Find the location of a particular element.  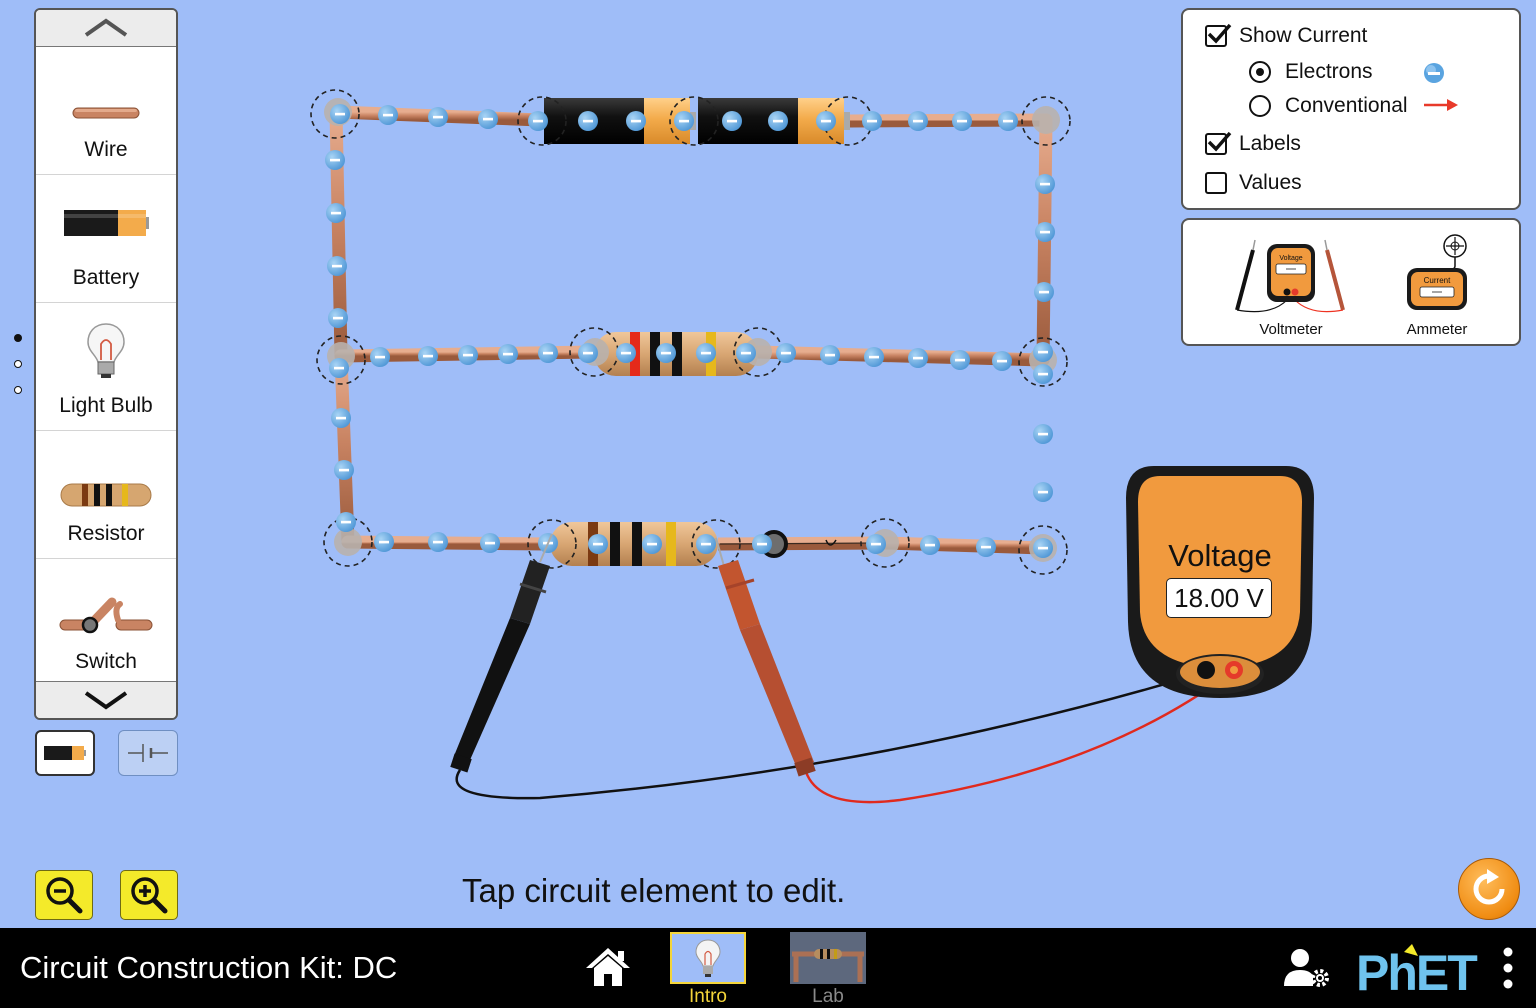

reset-icon is located at coordinates (1489, 887).